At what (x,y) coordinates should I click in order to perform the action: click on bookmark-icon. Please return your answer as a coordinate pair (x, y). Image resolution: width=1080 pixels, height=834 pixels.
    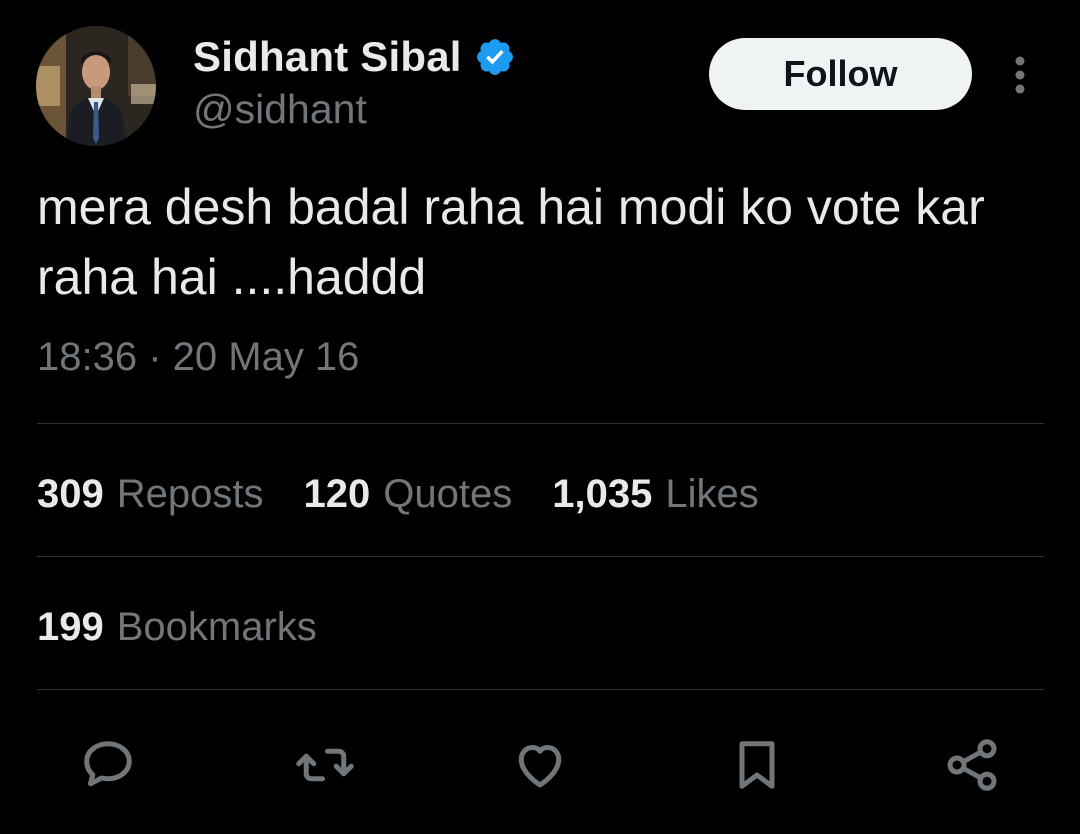
    Looking at the image, I should click on (757, 765).